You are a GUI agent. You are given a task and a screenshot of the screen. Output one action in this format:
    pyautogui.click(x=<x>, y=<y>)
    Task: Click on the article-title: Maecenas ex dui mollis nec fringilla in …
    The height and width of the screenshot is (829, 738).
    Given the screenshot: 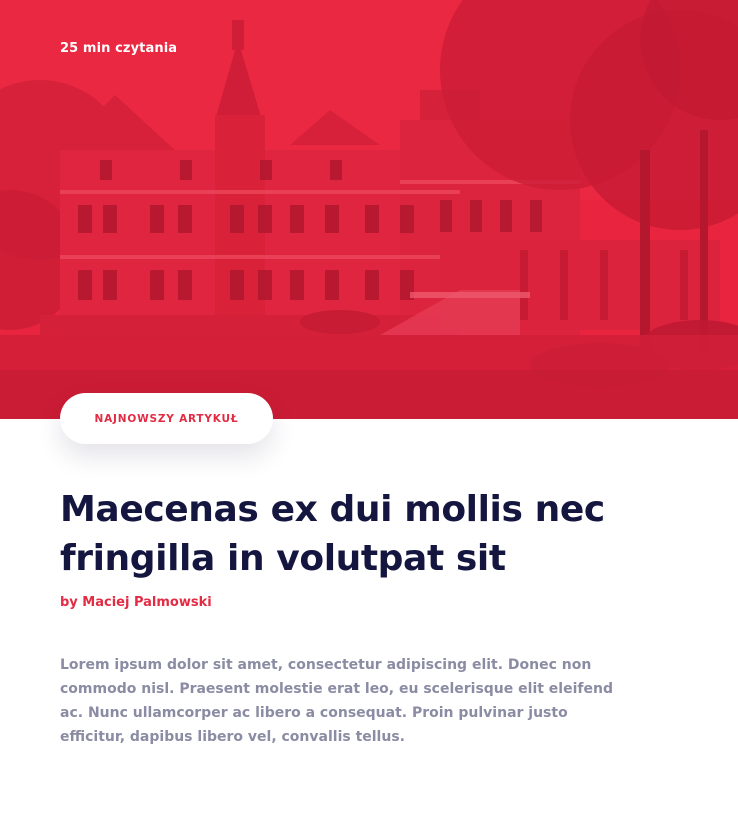 What is the action you would take?
    pyautogui.click(x=370, y=534)
    